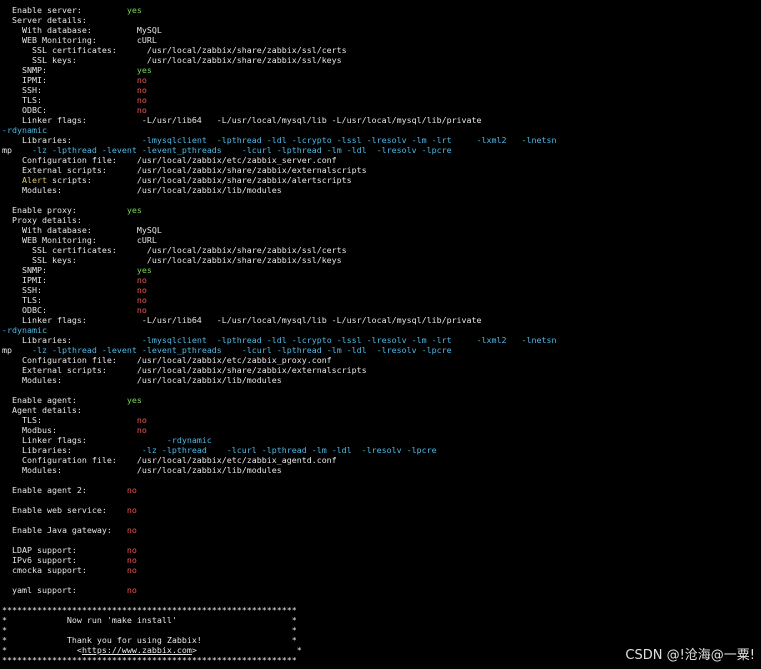 Image resolution: width=761 pixels, height=669 pixels. I want to click on terminal-text: > *, so click(246, 650).